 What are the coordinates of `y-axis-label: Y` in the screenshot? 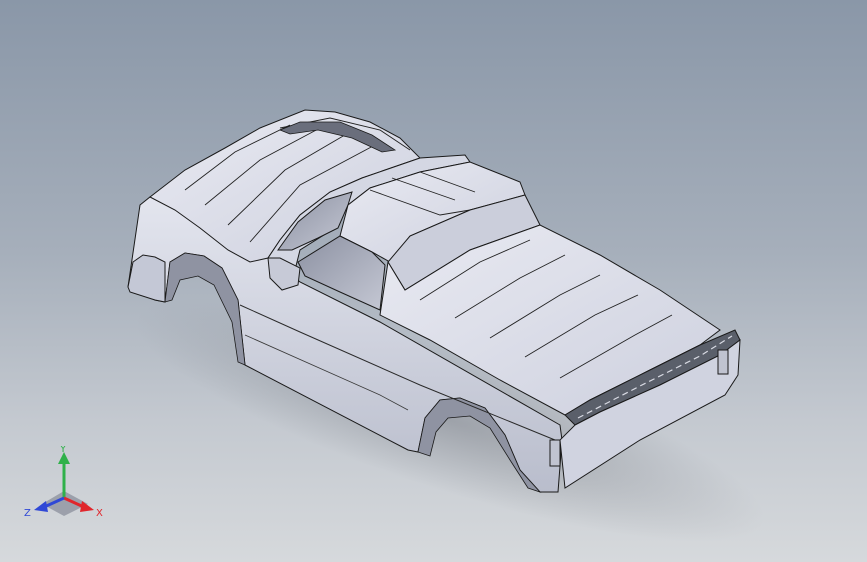 It's located at (63, 450).